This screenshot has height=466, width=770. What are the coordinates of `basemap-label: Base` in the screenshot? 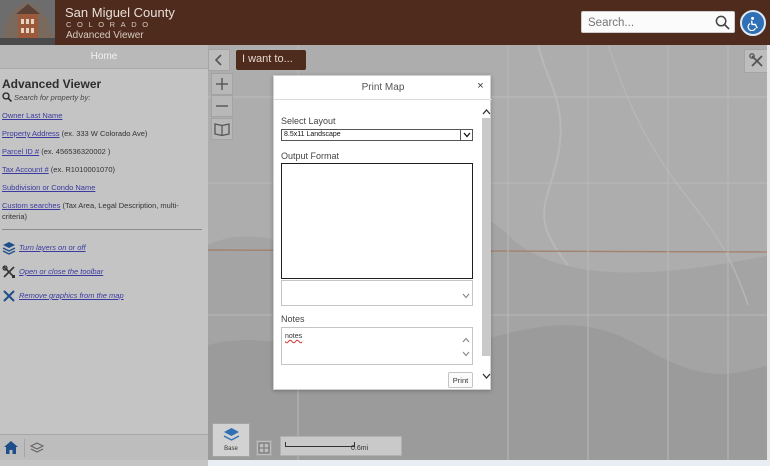 It's located at (231, 449).